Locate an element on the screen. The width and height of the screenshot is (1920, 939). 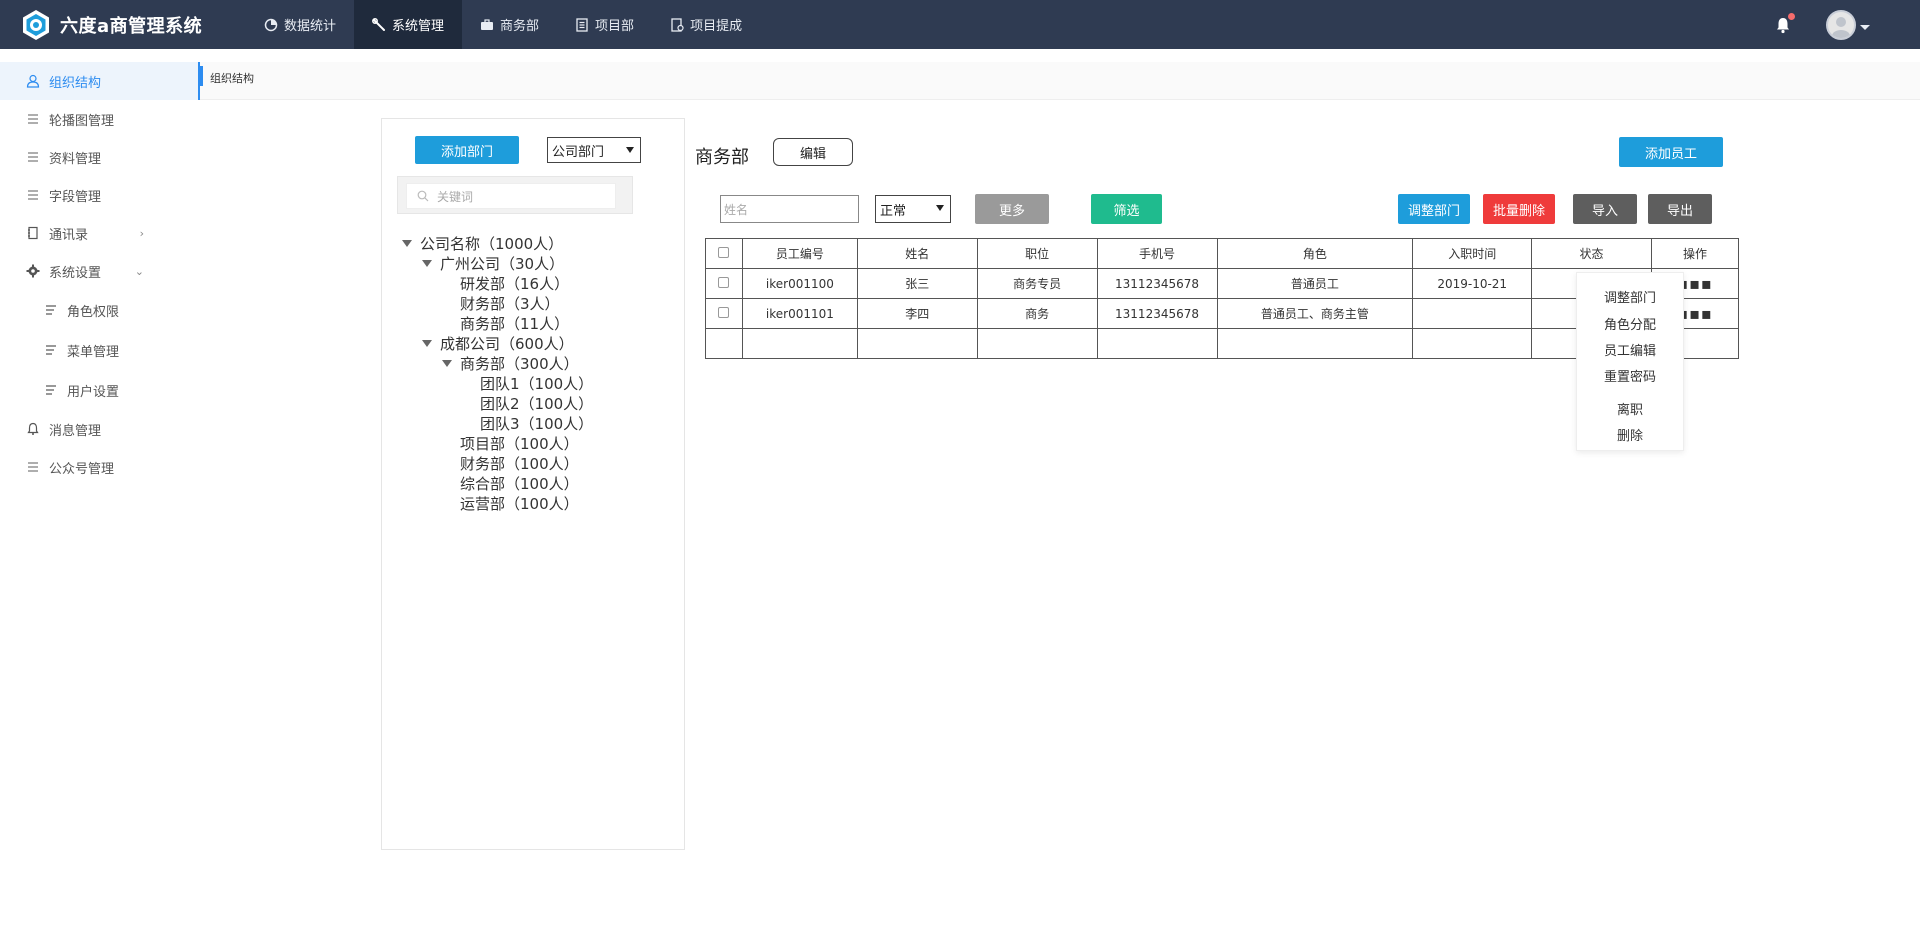
sidebar-item-carousel: 轮播图管理 is located at coordinates (100, 119).